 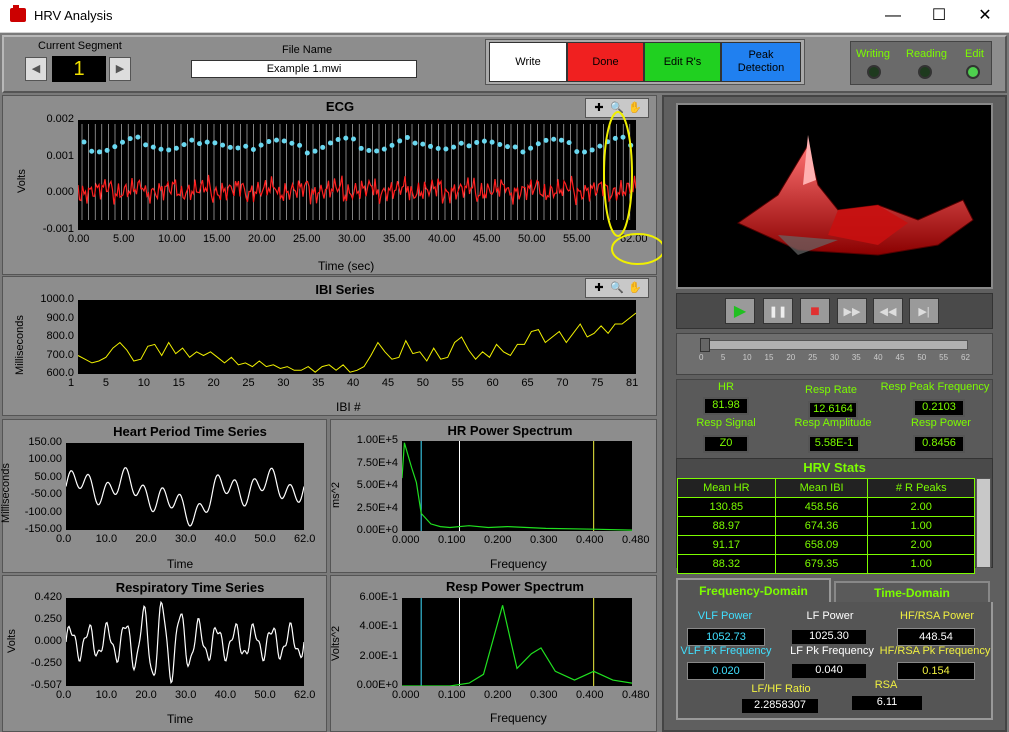 What do you see at coordinates (378, 597) in the screenshot?
I see `resp-spectrum-y-tick: 6.00E-1` at bounding box center [378, 597].